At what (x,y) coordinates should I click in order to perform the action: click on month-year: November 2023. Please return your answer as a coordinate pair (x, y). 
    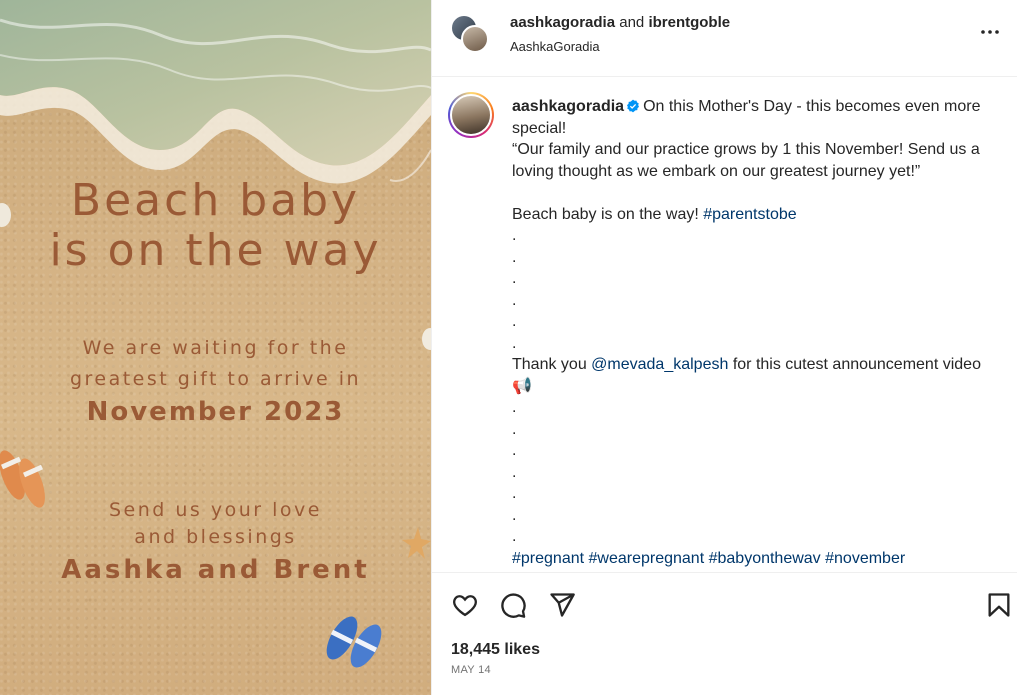
    Looking at the image, I should click on (215, 412).